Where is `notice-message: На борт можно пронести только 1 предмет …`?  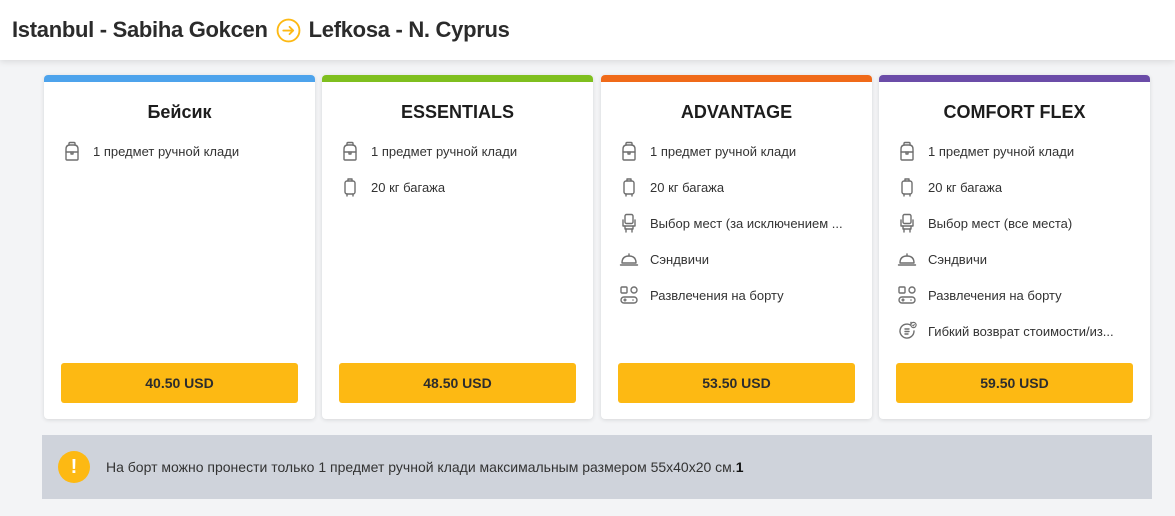 notice-message: На борт можно пронести только 1 предмет … is located at coordinates (421, 467).